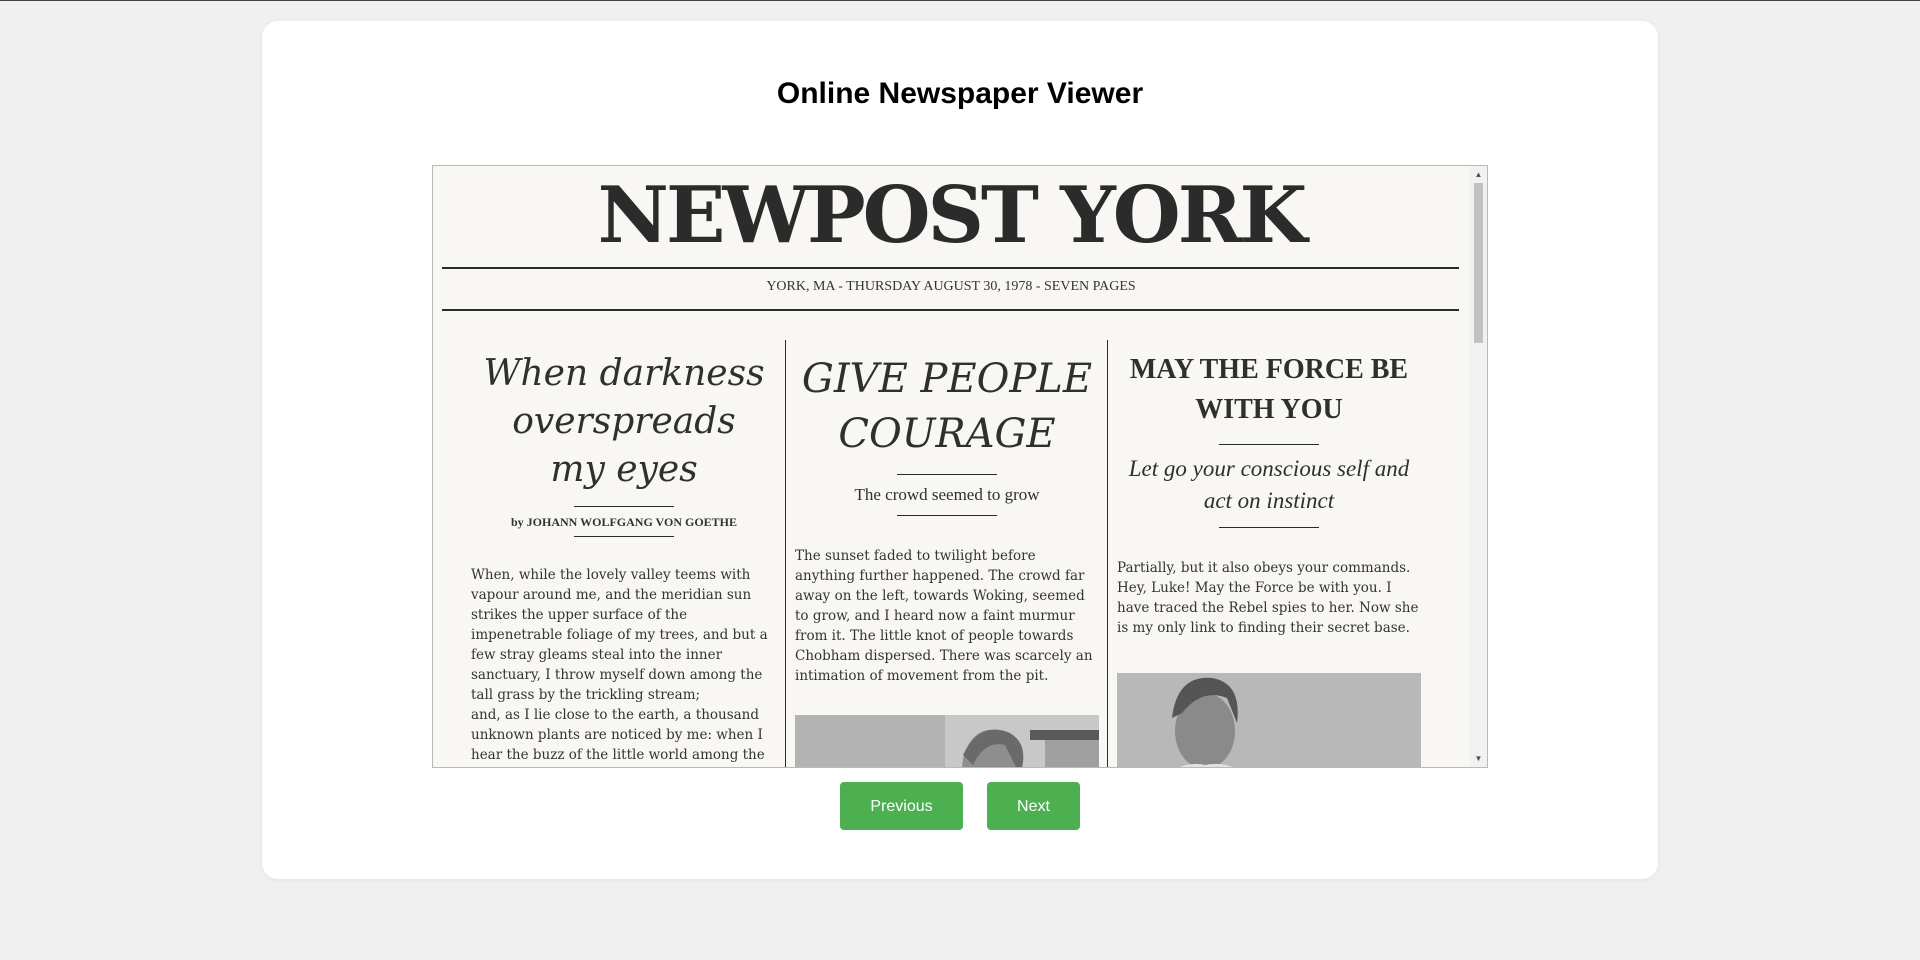  Describe the element at coordinates (1269, 527) in the screenshot. I see `article-3-rule-bottom` at that location.